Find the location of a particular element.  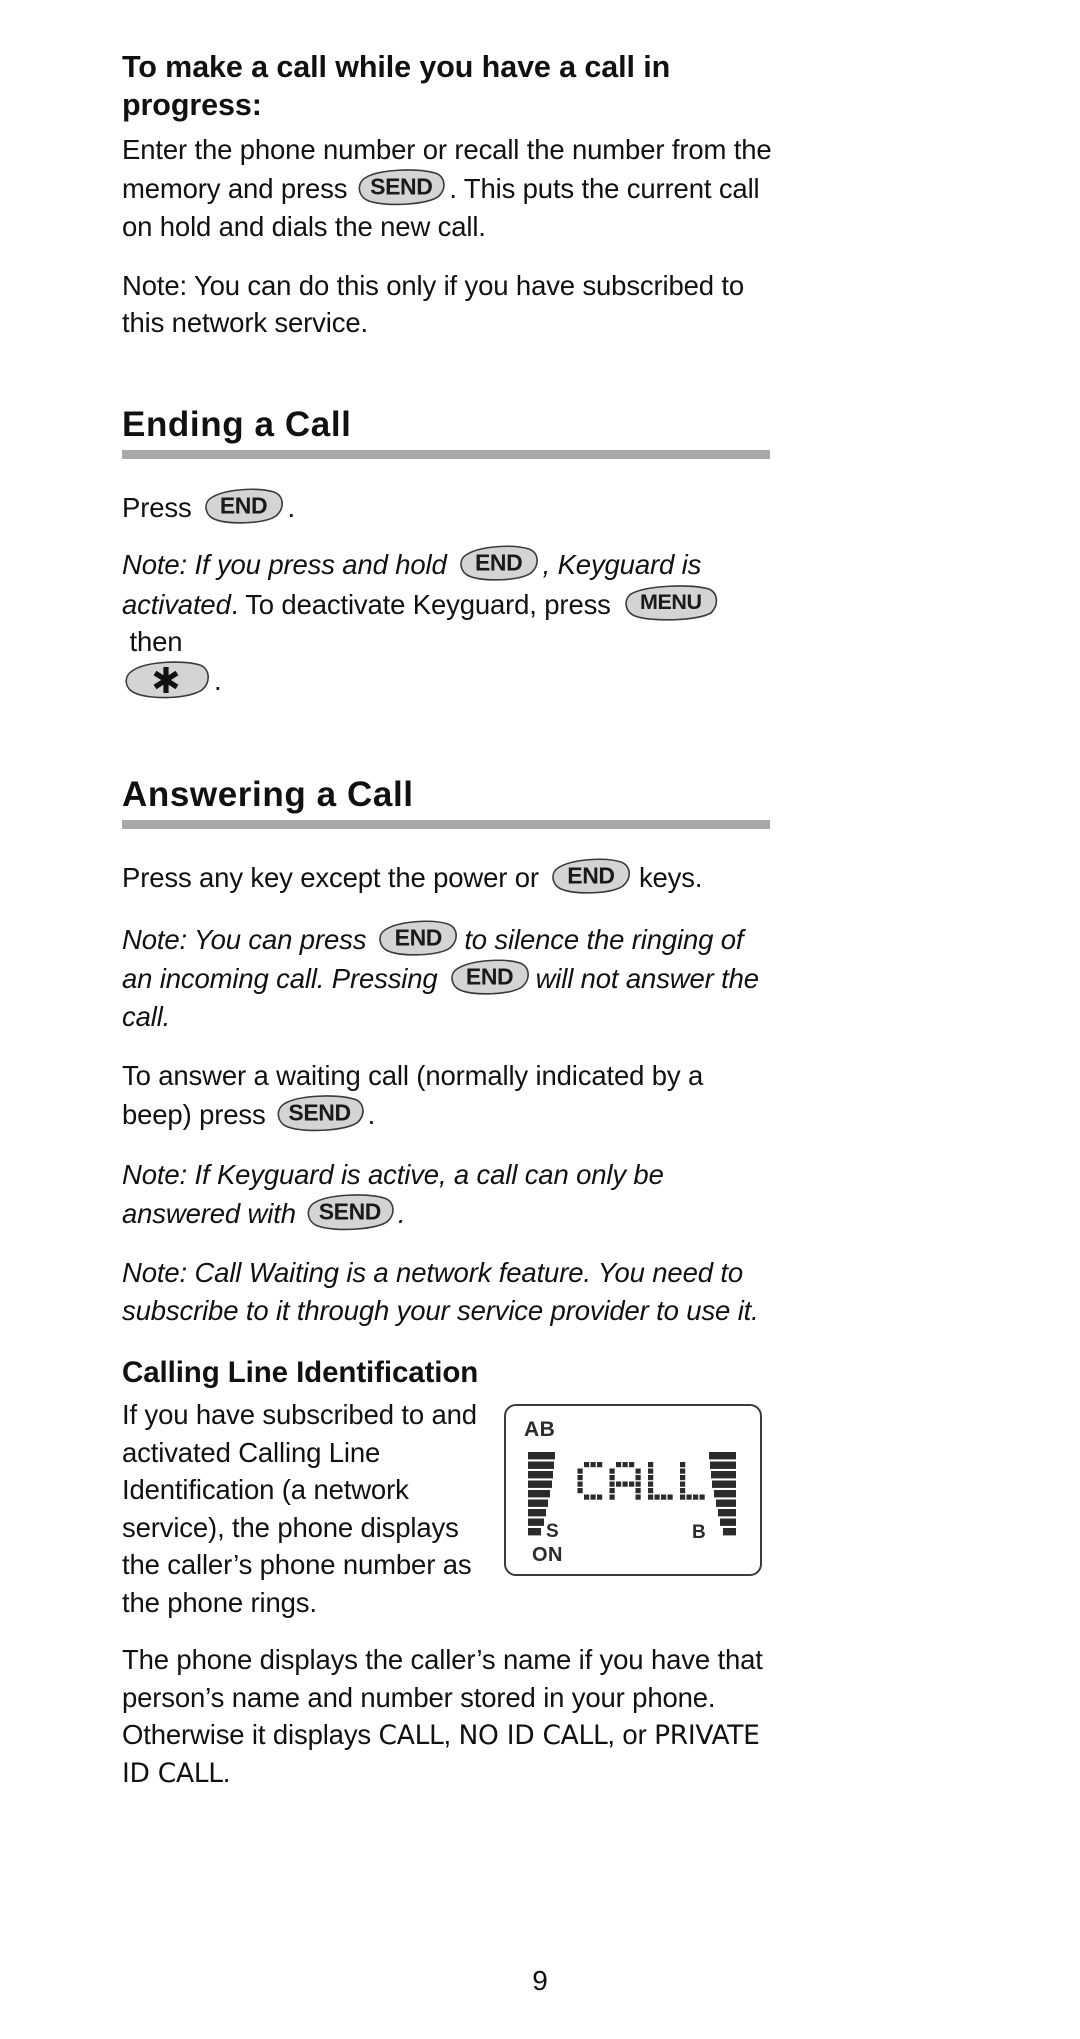

send-key-icon: SEND is located at coordinates (401, 187).